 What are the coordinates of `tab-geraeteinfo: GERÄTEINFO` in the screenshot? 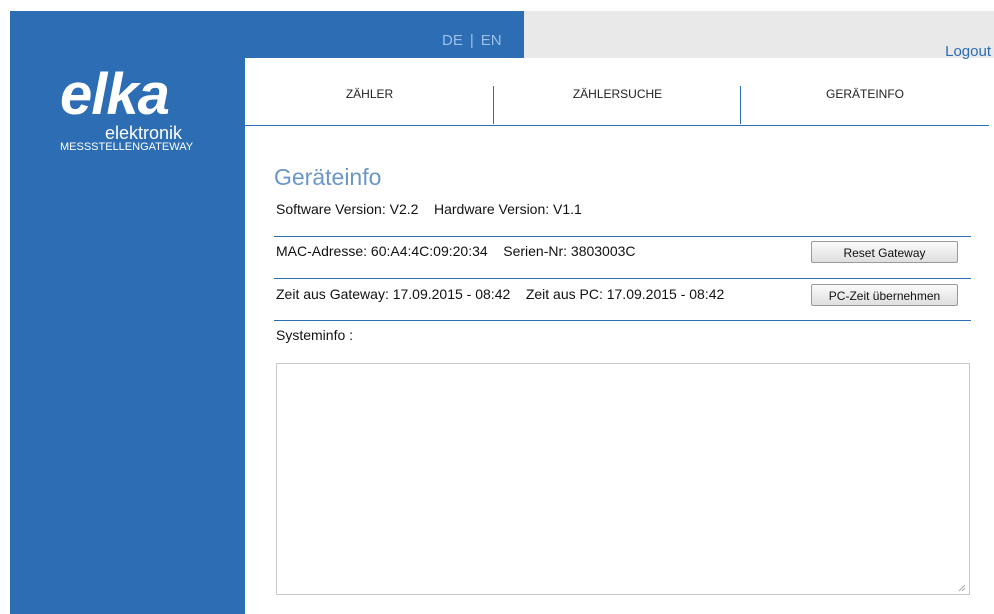 It's located at (865, 91).